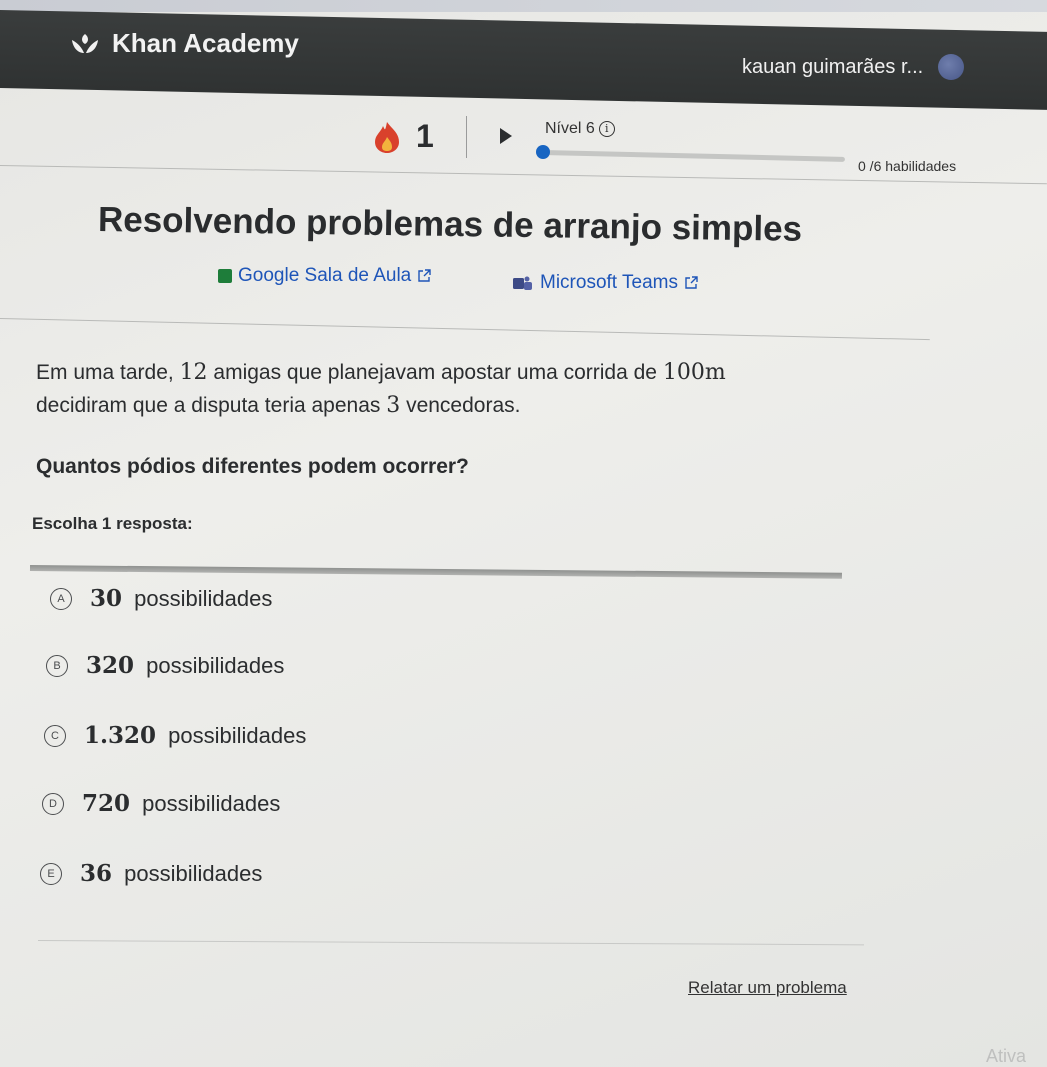  What do you see at coordinates (193, 372) in the screenshot?
I see `problem-number: 12` at bounding box center [193, 372].